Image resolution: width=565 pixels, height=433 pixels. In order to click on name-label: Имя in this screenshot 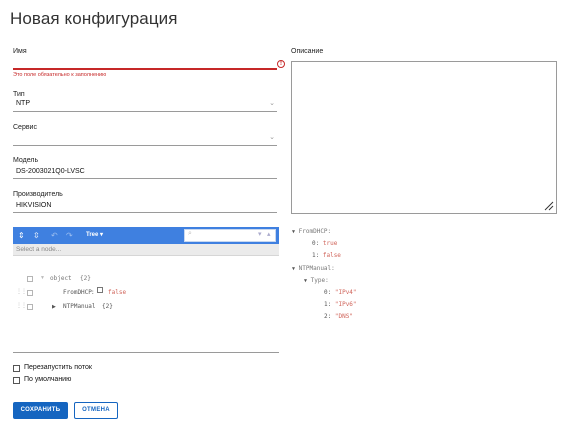, I will do `click(20, 51)`.